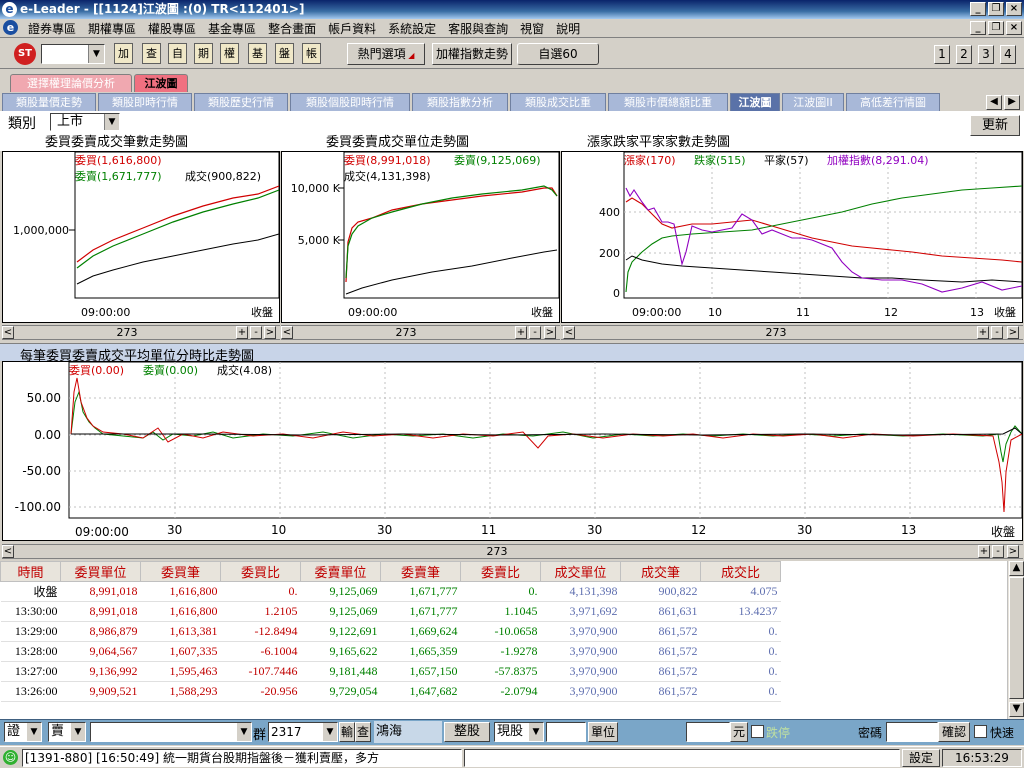 This screenshot has height=768, width=1024. Describe the element at coordinates (412, 28) in the screenshot. I see `menu-item: 系統設定` at that location.